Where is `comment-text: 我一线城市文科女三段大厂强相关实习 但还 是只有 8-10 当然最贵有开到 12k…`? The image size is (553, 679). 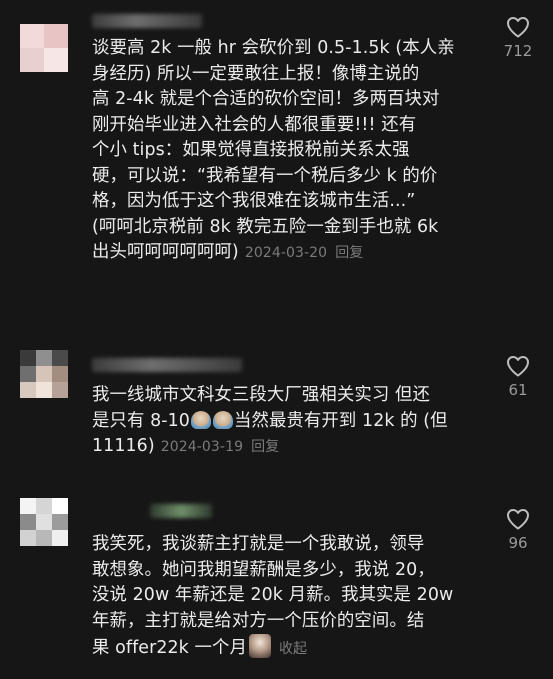 comment-text: 我一线城市文科女三段大厂强相关实习 但还 是只有 8-10 当然最贵有开到 12k… is located at coordinates (286, 422).